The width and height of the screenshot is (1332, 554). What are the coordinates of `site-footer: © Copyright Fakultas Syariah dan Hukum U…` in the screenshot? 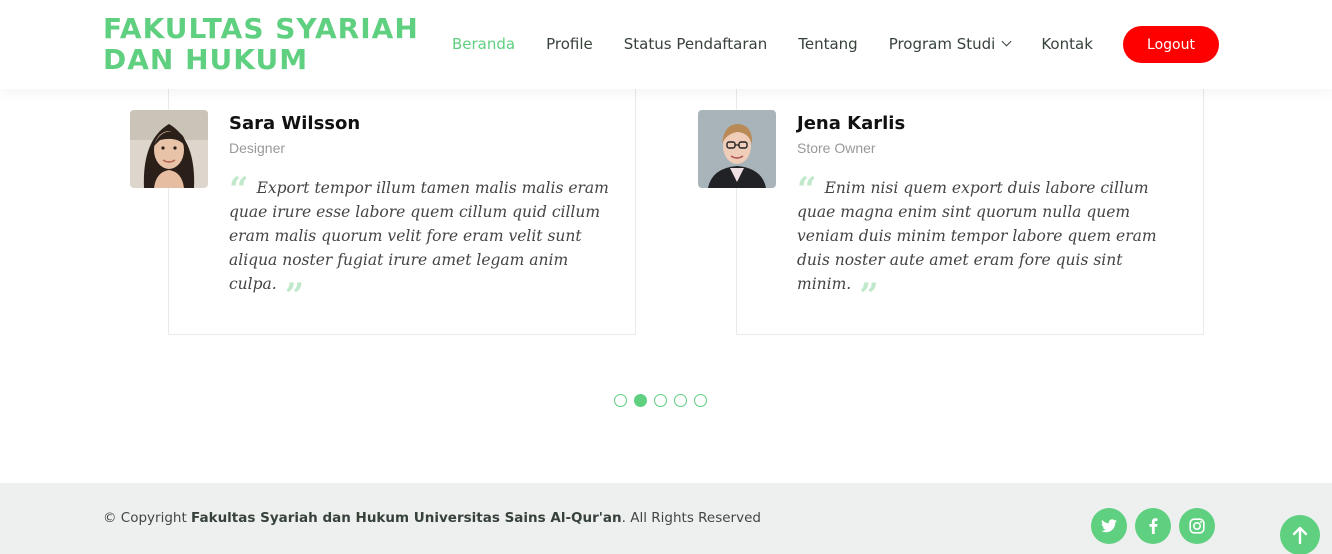 It's located at (666, 518).